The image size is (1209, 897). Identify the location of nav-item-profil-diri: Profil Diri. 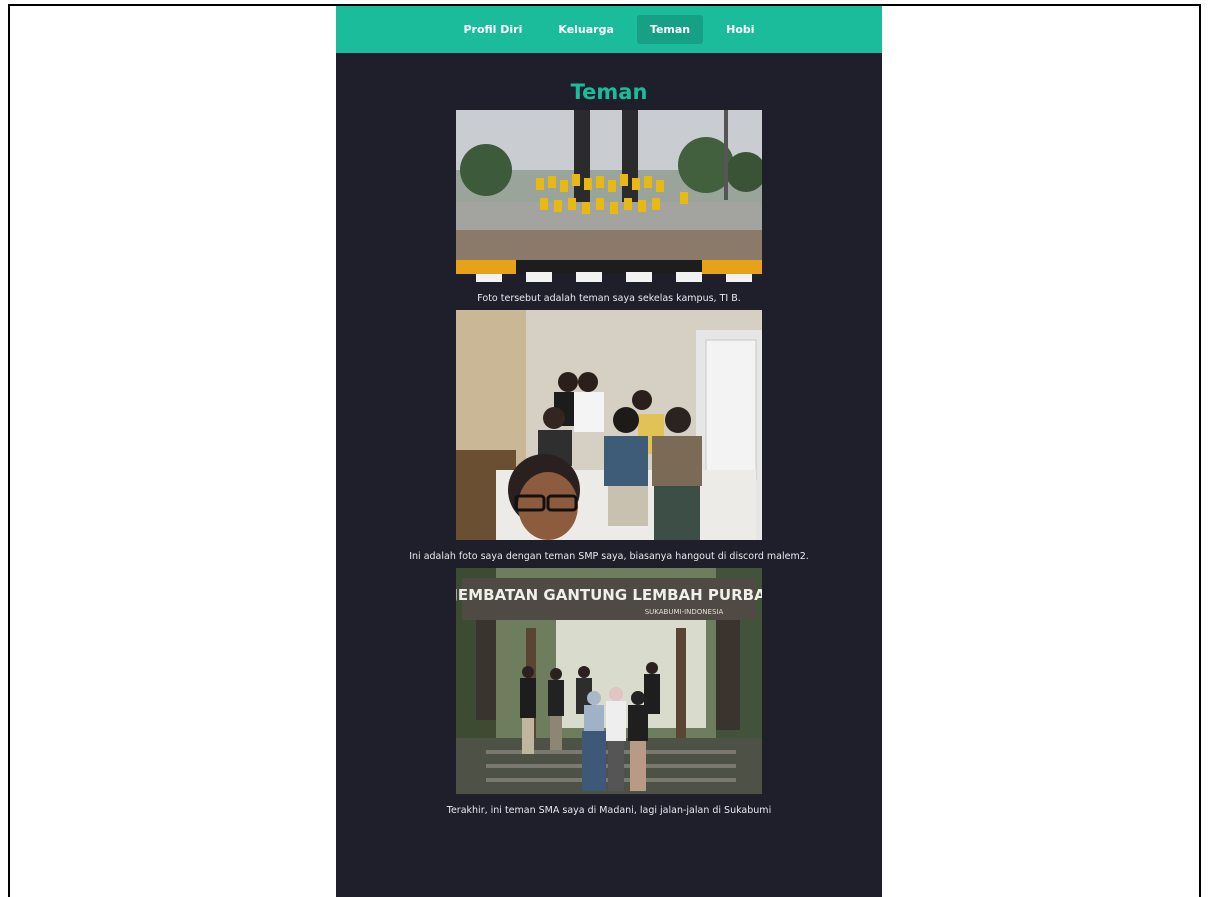
(492, 29).